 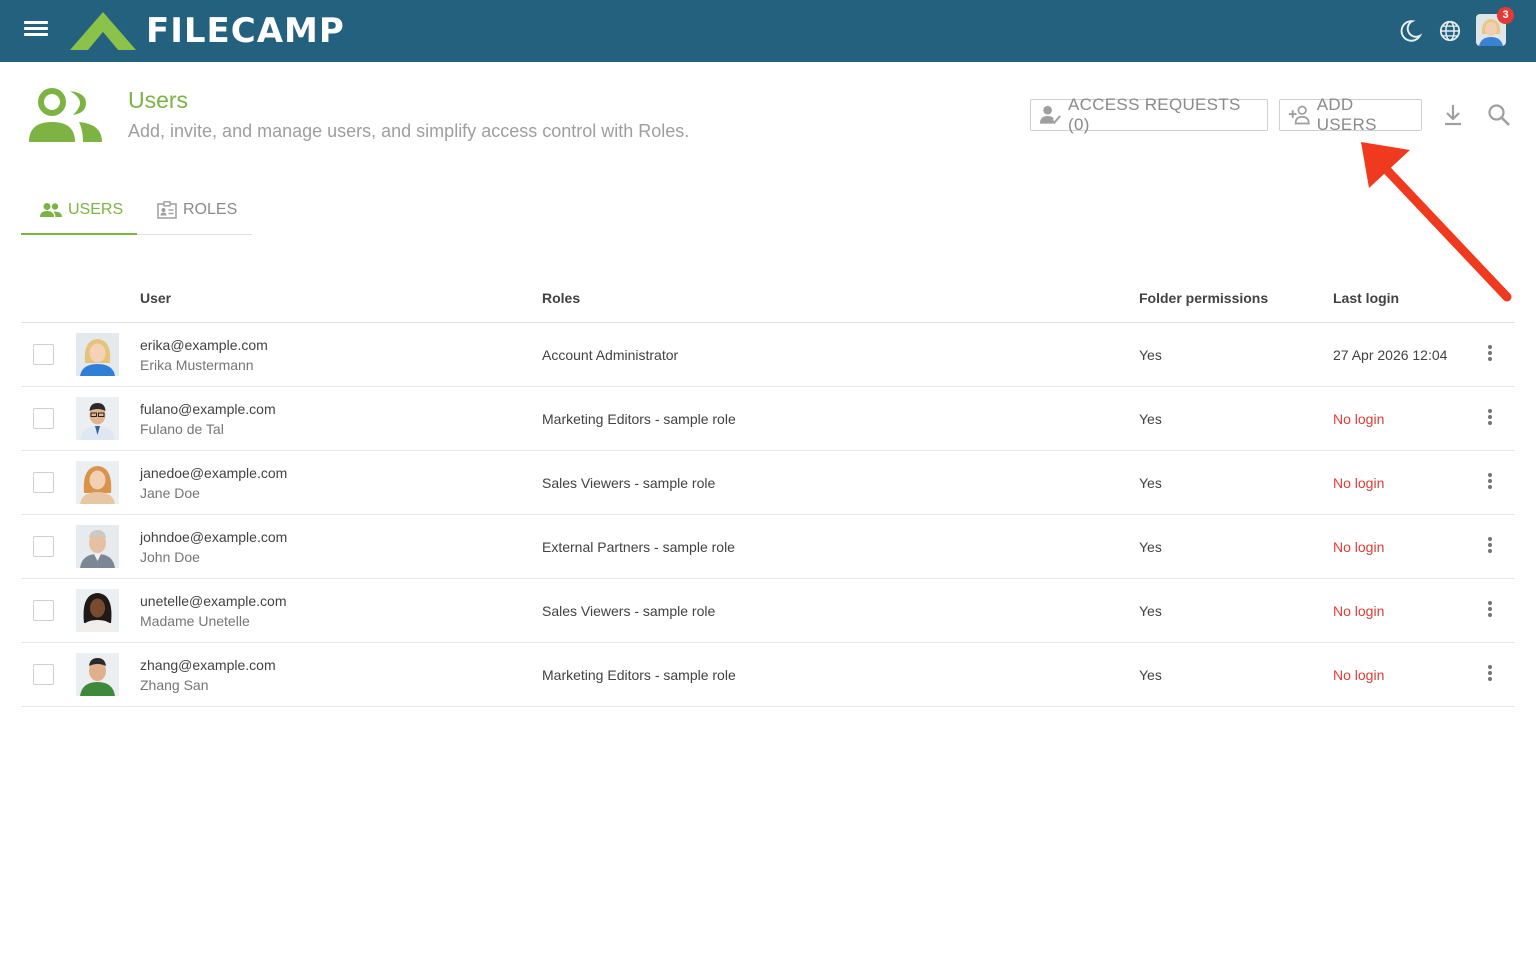 What do you see at coordinates (167, 210) in the screenshot?
I see `roles-badge-icon` at bounding box center [167, 210].